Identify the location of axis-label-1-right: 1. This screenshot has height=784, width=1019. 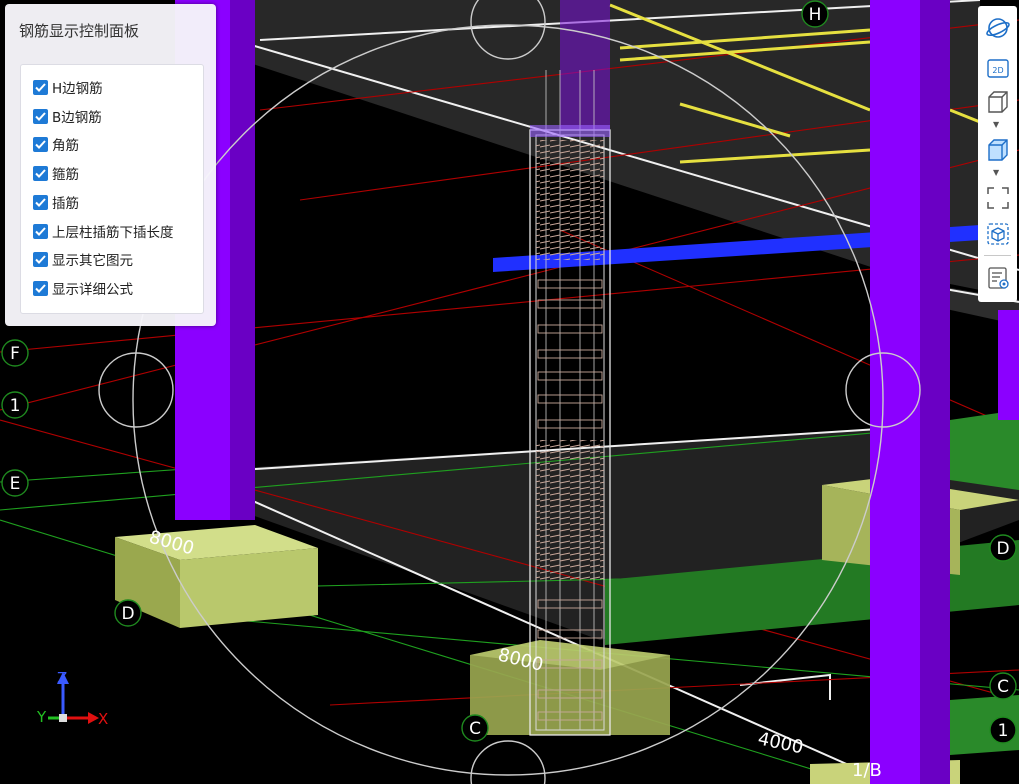
(1003, 731).